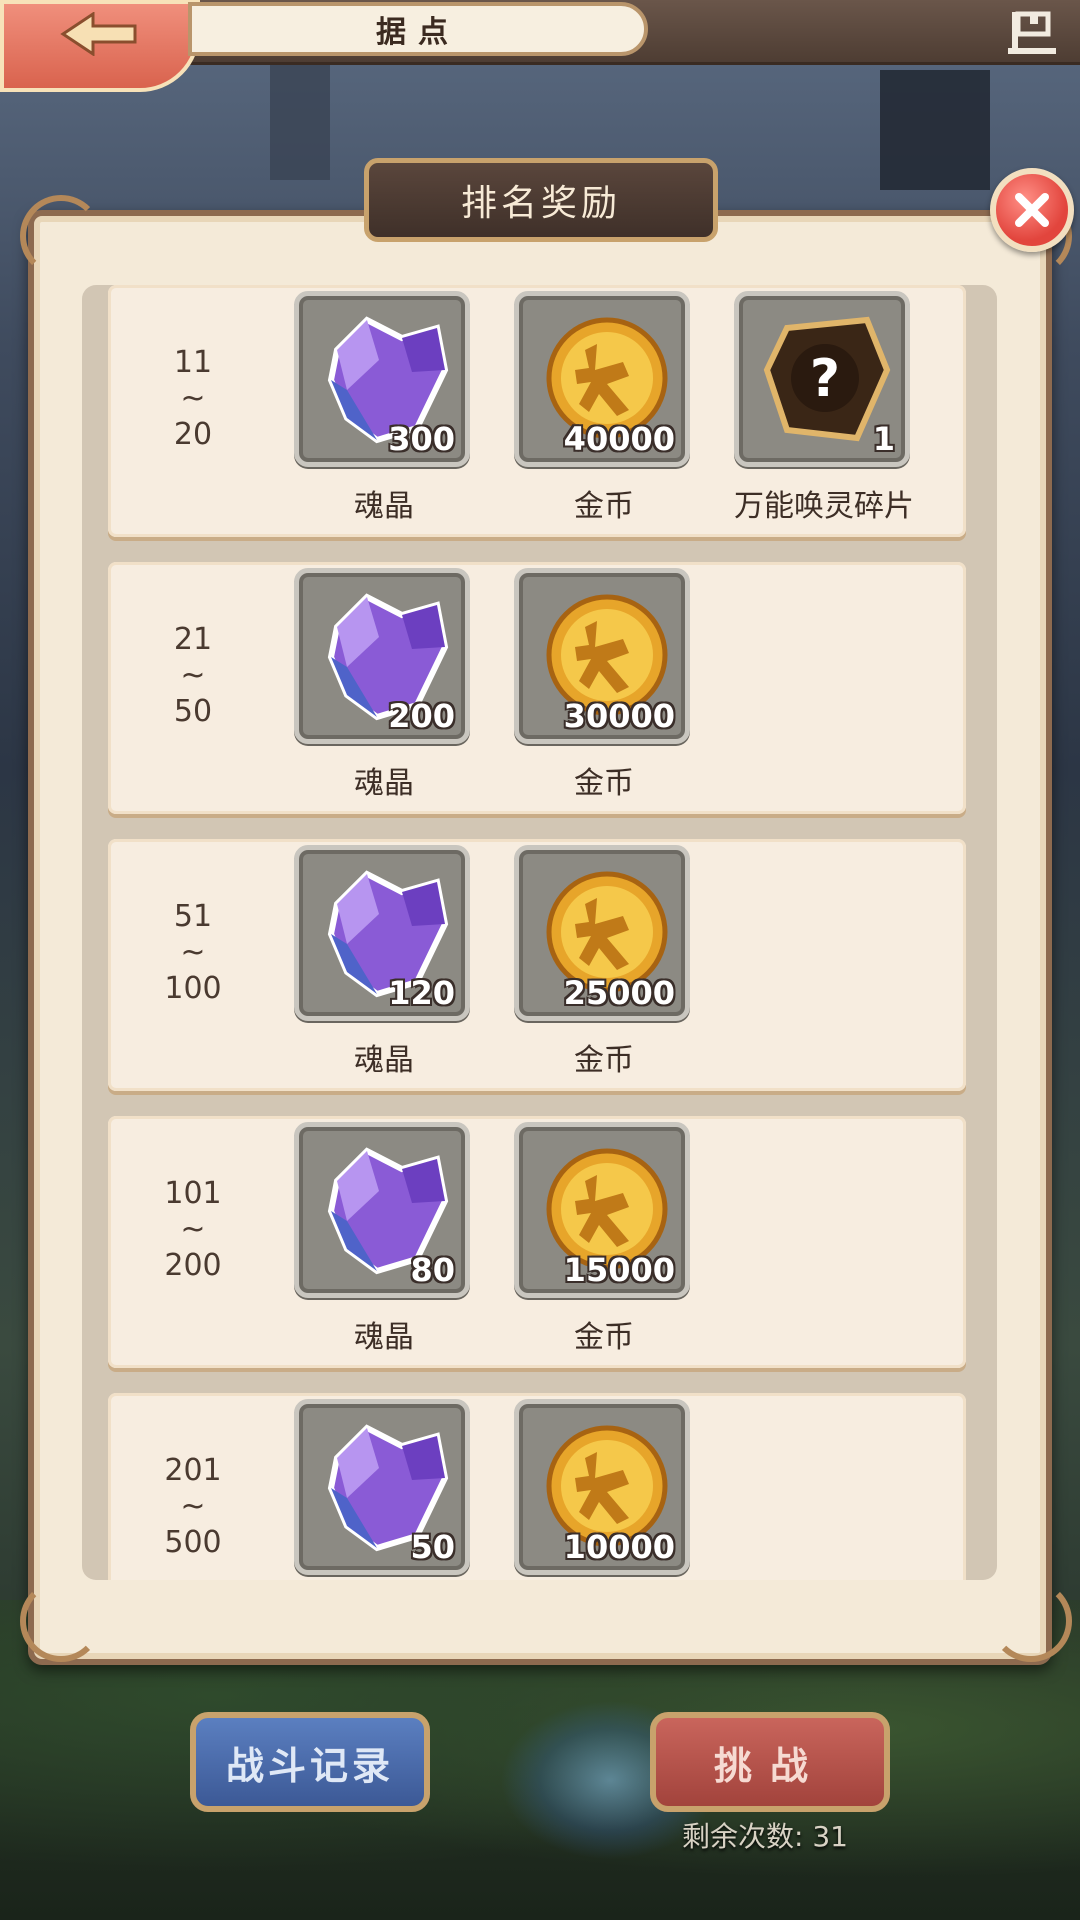 This screenshot has width=1080, height=1920. Describe the element at coordinates (193, 1229) in the screenshot. I see `rank-range: 101 ~ 200` at that location.